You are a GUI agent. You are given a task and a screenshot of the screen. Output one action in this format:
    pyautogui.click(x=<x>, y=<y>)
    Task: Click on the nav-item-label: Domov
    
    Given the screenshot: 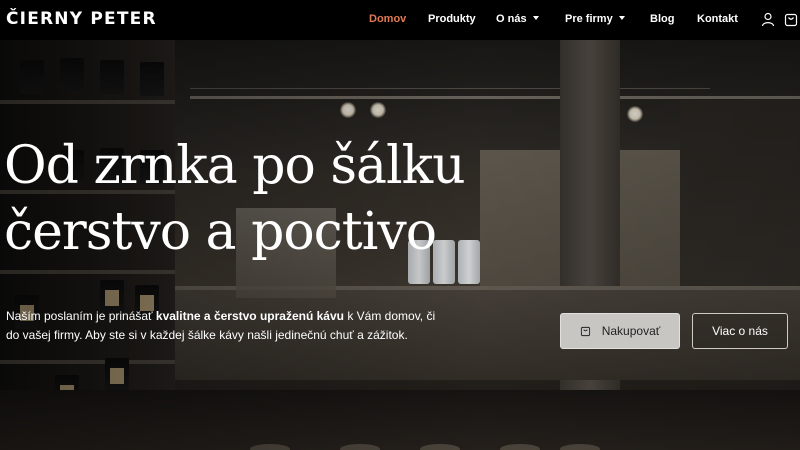 What is the action you would take?
    pyautogui.click(x=388, y=19)
    